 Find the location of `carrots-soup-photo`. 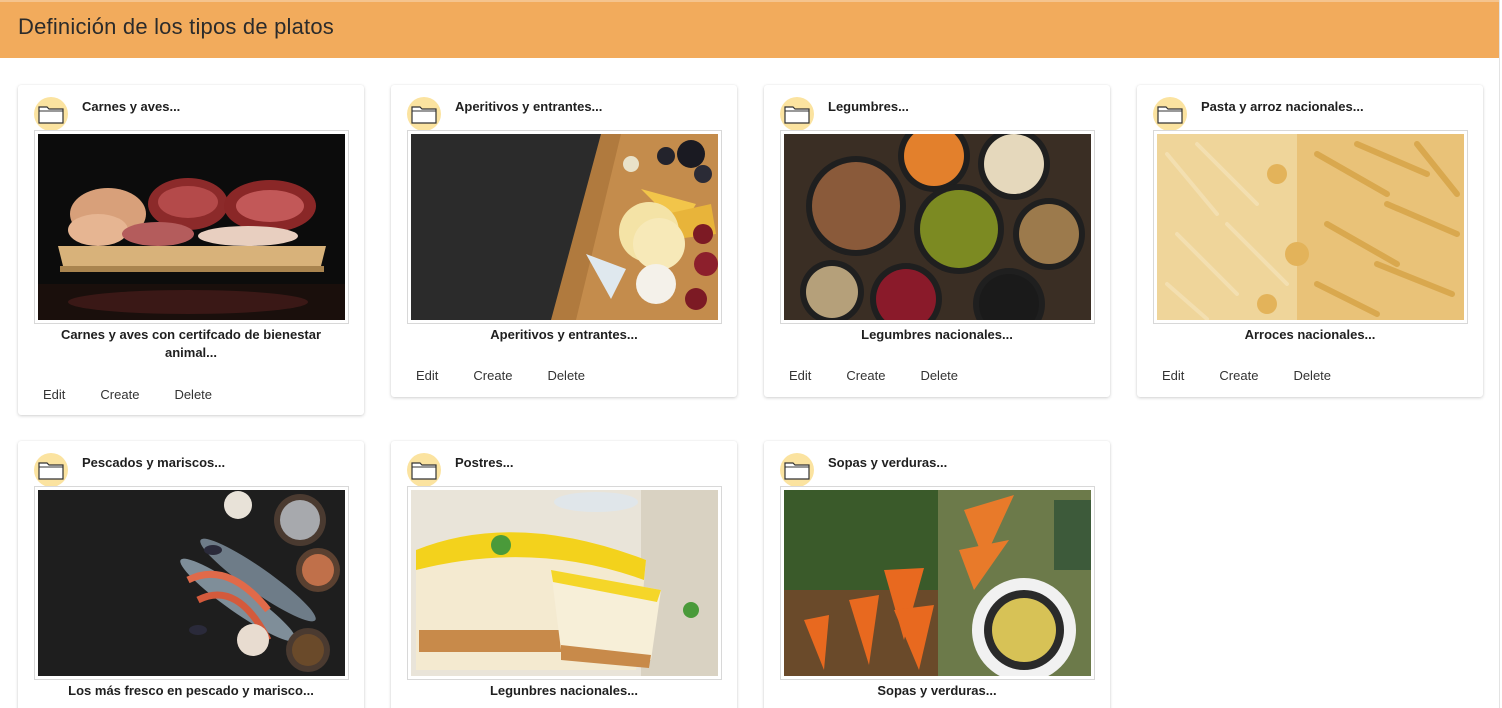

carrots-soup-photo is located at coordinates (937, 583).